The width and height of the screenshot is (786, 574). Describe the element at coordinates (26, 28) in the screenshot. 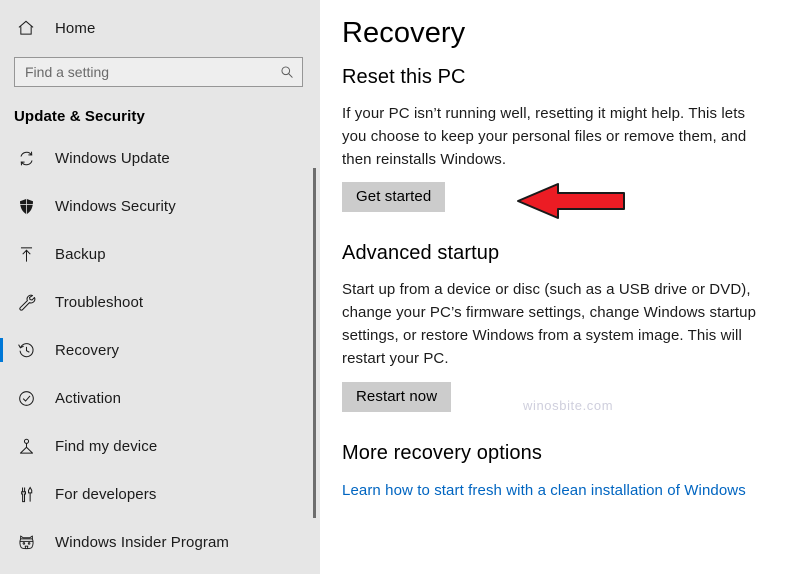

I see `home-icon` at that location.